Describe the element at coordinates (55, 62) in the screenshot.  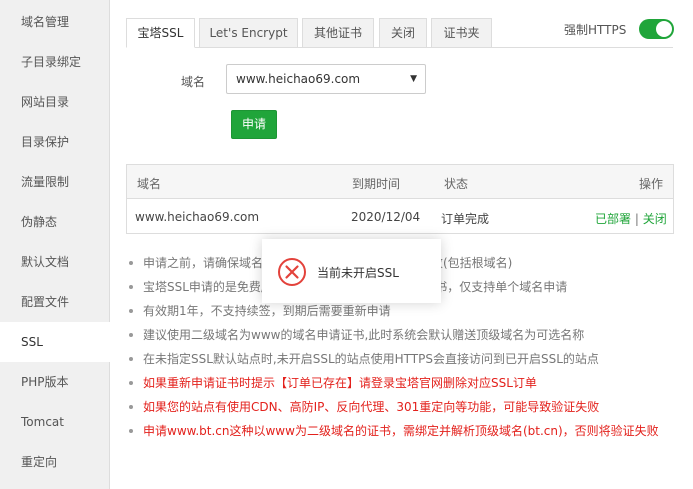
I see `sidebar-item-subdirectory-binding: 子目录绑定` at that location.